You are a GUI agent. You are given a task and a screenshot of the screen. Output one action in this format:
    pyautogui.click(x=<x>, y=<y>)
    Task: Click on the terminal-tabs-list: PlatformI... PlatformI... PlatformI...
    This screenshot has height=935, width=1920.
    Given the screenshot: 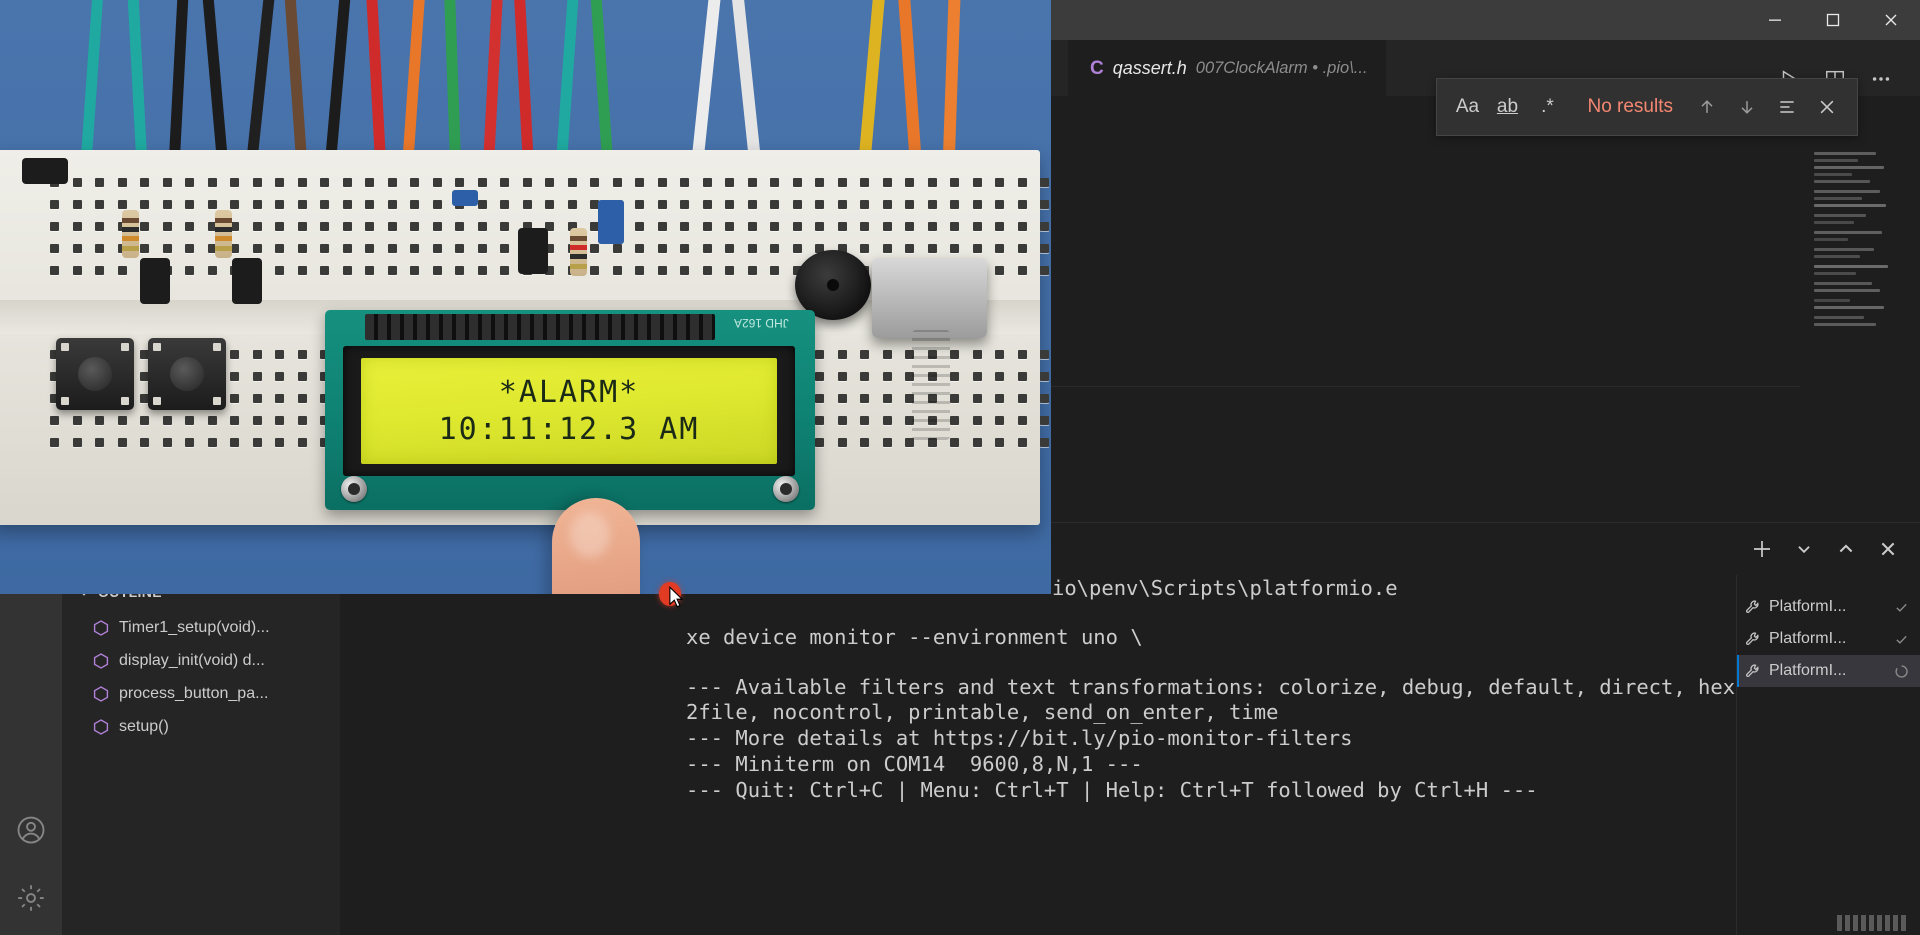 What is the action you would take?
    pyautogui.click(x=1828, y=755)
    